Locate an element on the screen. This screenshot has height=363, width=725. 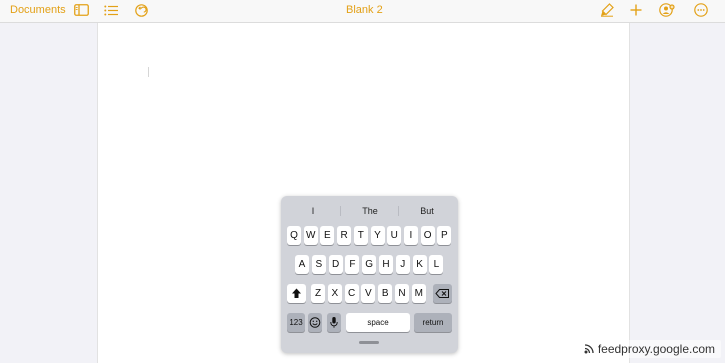
key-s: S is located at coordinates (318, 264).